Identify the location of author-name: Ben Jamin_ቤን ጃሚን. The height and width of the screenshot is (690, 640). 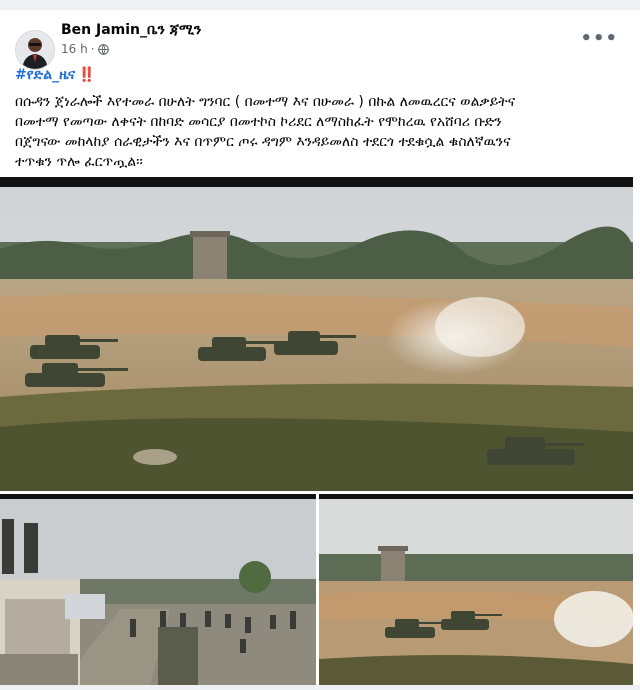
(131, 30).